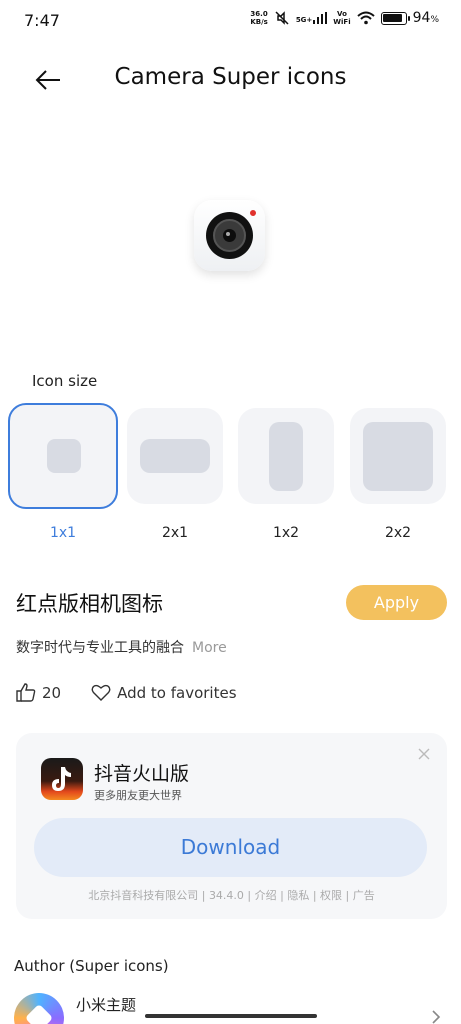 The width and height of the screenshot is (461, 1024). I want to click on douyin-logo-icon, so click(61, 779).